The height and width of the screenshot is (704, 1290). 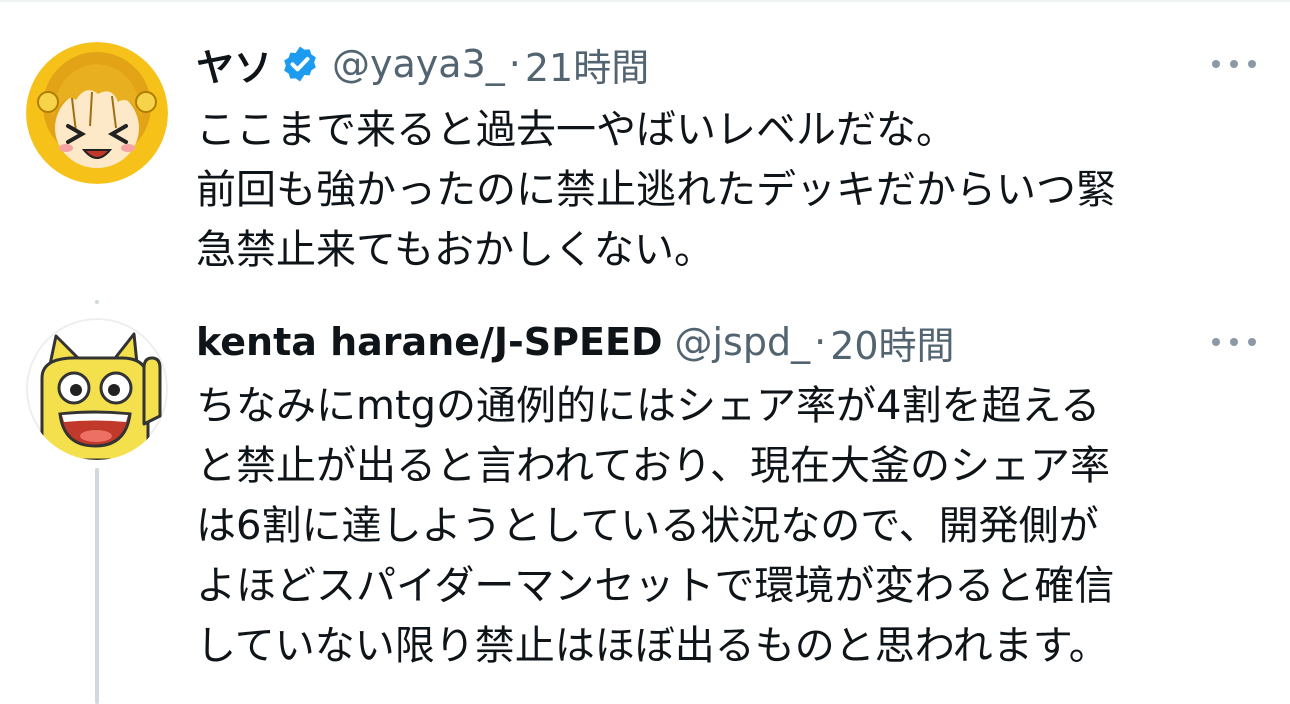 What do you see at coordinates (455, 250) in the screenshot?
I see `tweet-text-line: 急禁止来てもおかしくない。` at bounding box center [455, 250].